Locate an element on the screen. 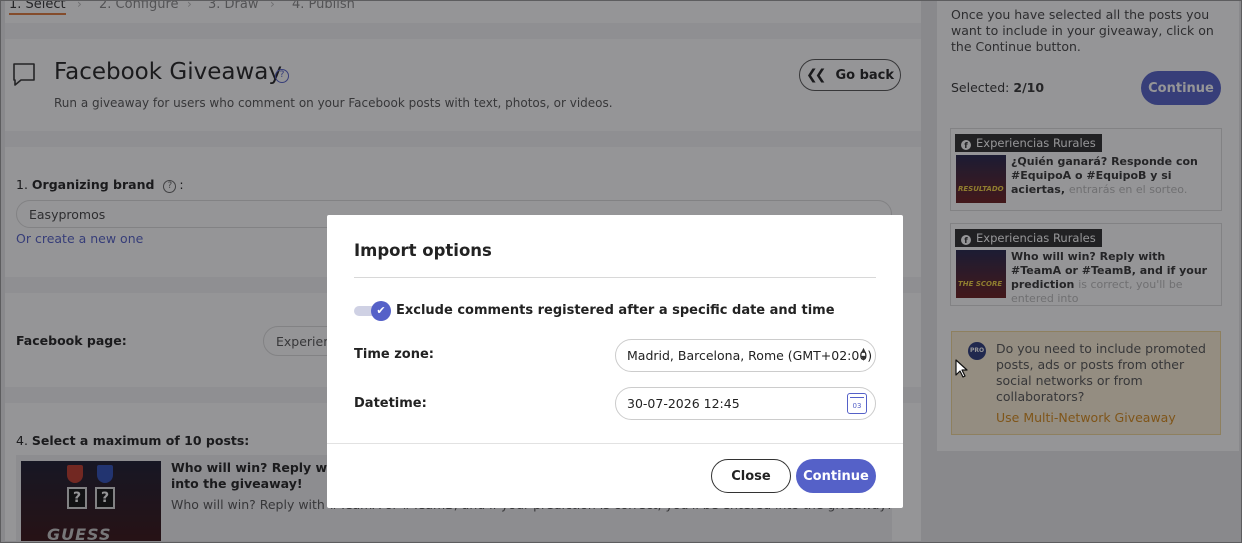 Image resolution: width=1242 pixels, height=543 pixels. checkmark-icon: ✔ is located at coordinates (381, 311).